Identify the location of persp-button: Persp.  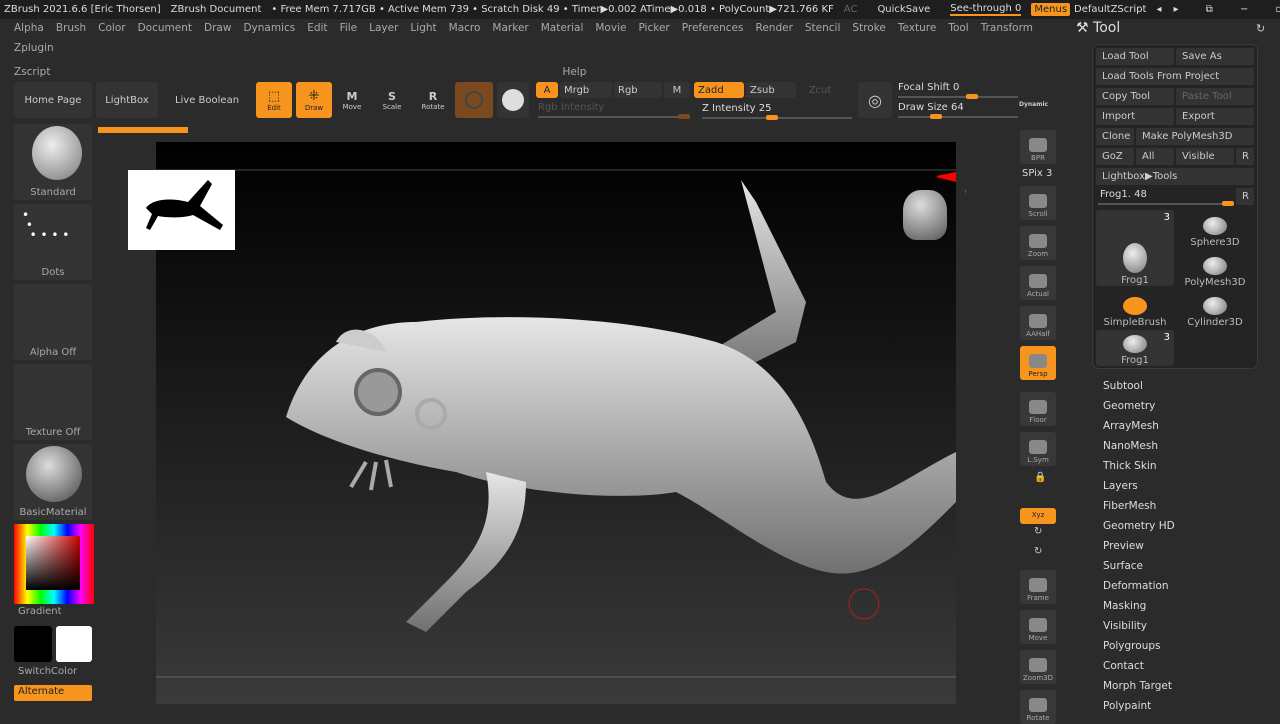
(1038, 363).